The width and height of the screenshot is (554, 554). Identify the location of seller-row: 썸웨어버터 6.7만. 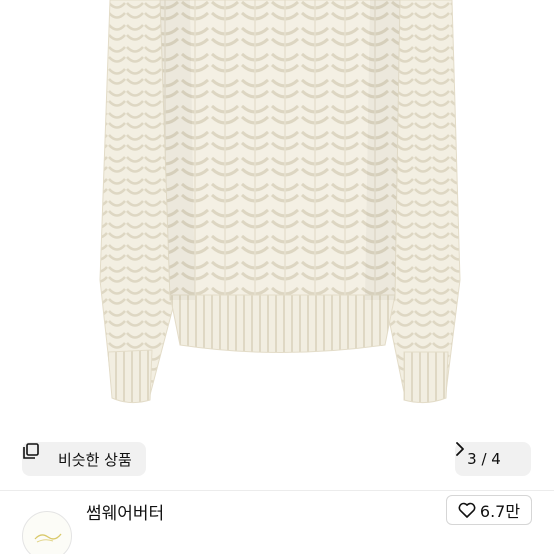
(277, 522).